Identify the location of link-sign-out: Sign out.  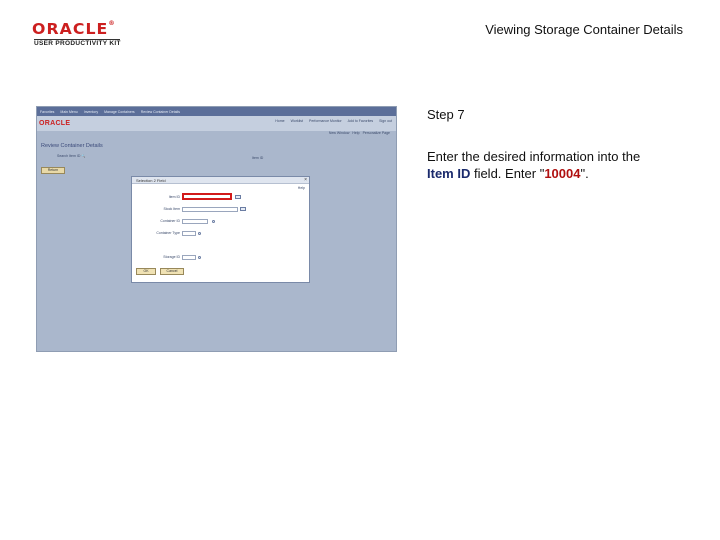
(385, 121).